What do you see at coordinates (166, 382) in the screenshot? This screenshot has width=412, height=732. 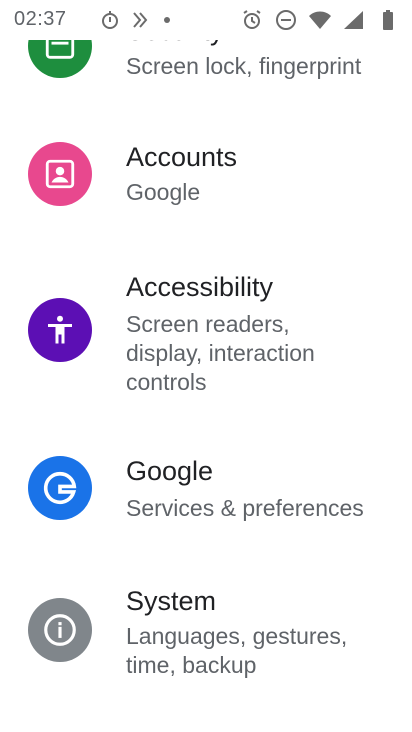 I see `settings-item-subtitle: controls` at bounding box center [166, 382].